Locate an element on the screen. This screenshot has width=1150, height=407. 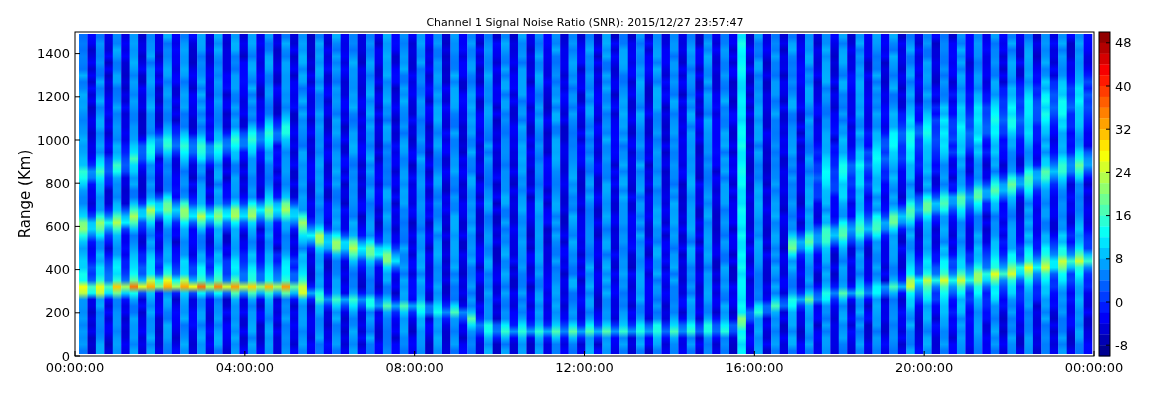
colorbar-tick-label: 48 is located at coordinates (1123, 43).